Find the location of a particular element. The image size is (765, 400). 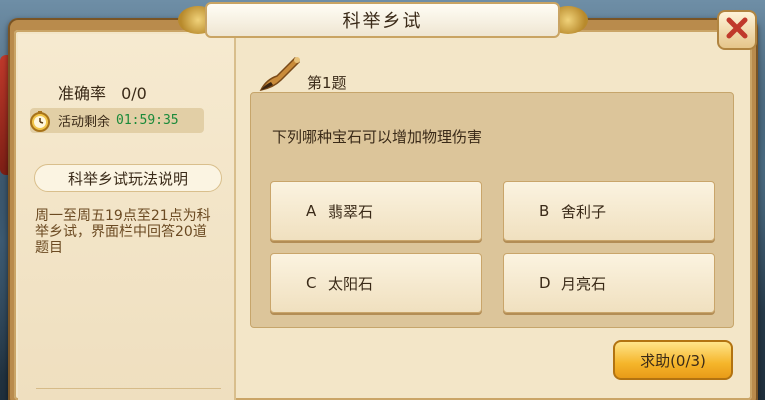

close-icon is located at coordinates (737, 30).